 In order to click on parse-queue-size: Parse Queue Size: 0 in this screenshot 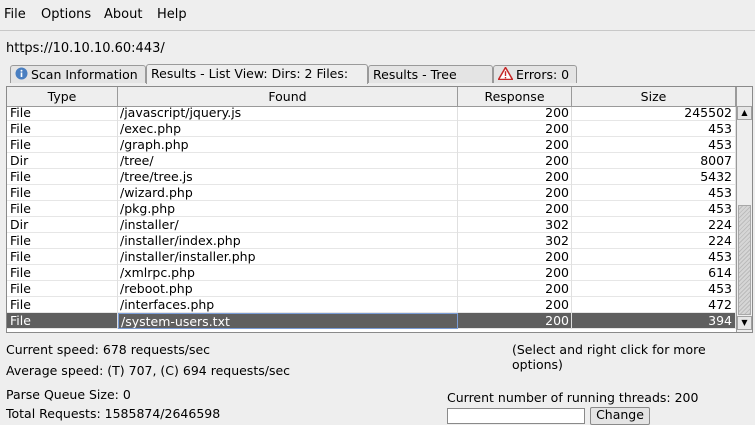, I will do `click(68, 394)`.